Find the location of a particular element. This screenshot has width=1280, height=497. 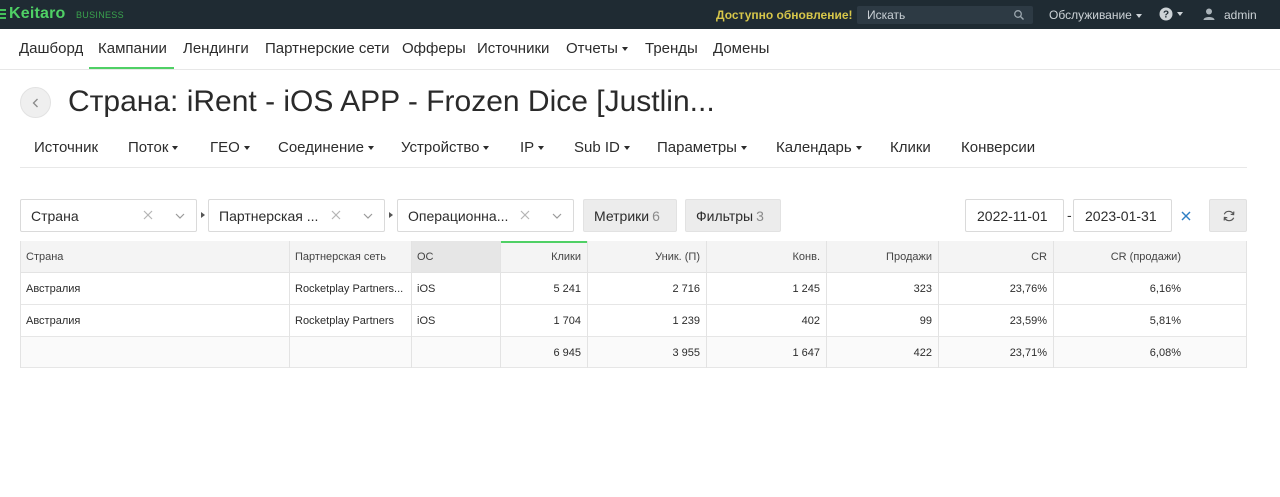

nav-item-trends: Тренды is located at coordinates (671, 48).